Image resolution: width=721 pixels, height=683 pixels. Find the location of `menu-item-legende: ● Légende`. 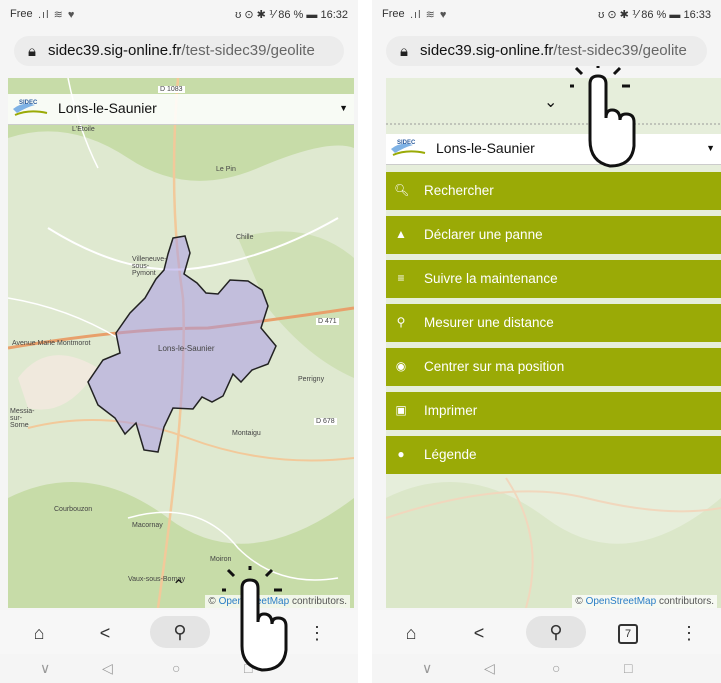

menu-item-legende: ● Légende is located at coordinates (553, 455).